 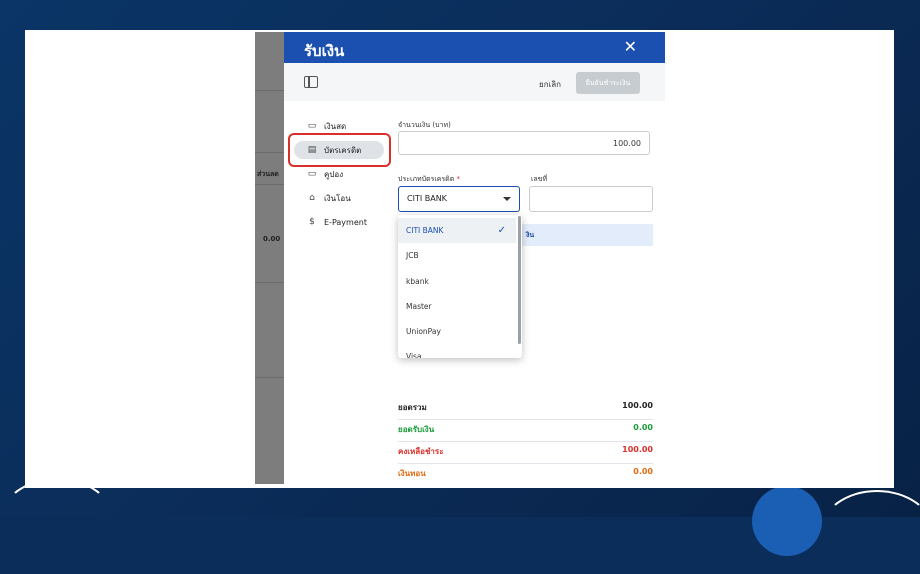 I want to click on dropdown-option: kbank, so click(x=457, y=281).